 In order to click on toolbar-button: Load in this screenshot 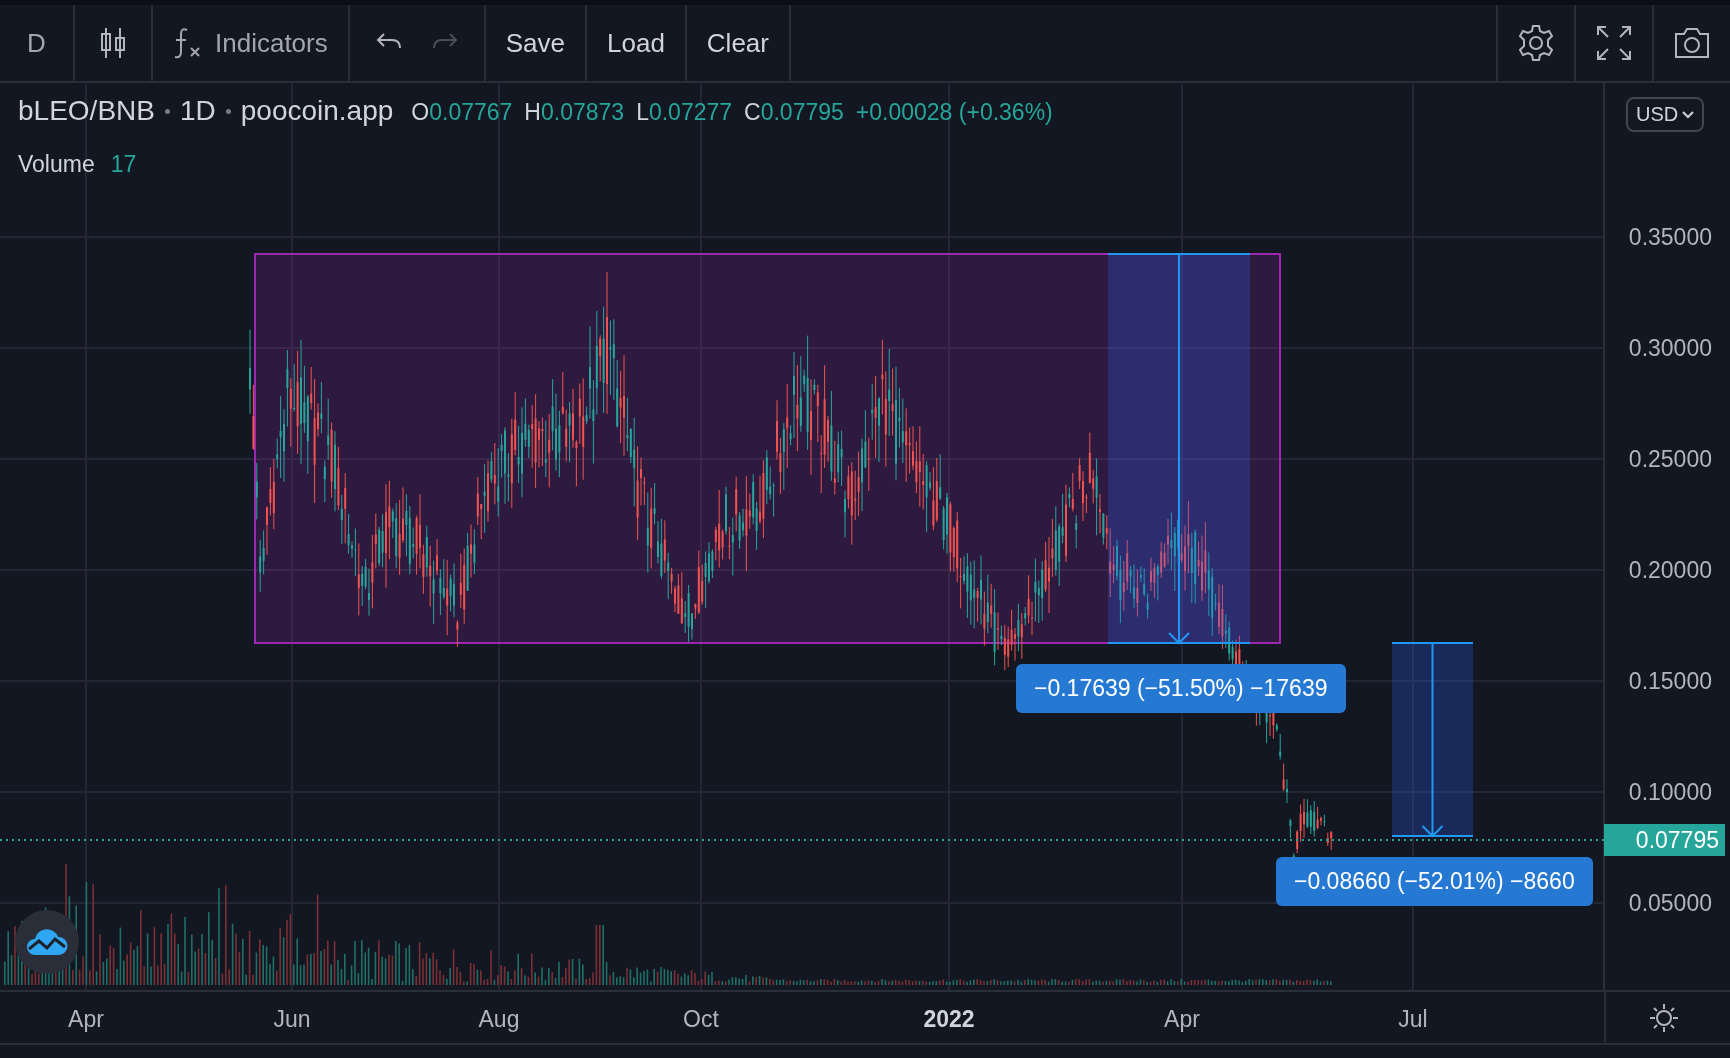, I will do `click(637, 43)`.